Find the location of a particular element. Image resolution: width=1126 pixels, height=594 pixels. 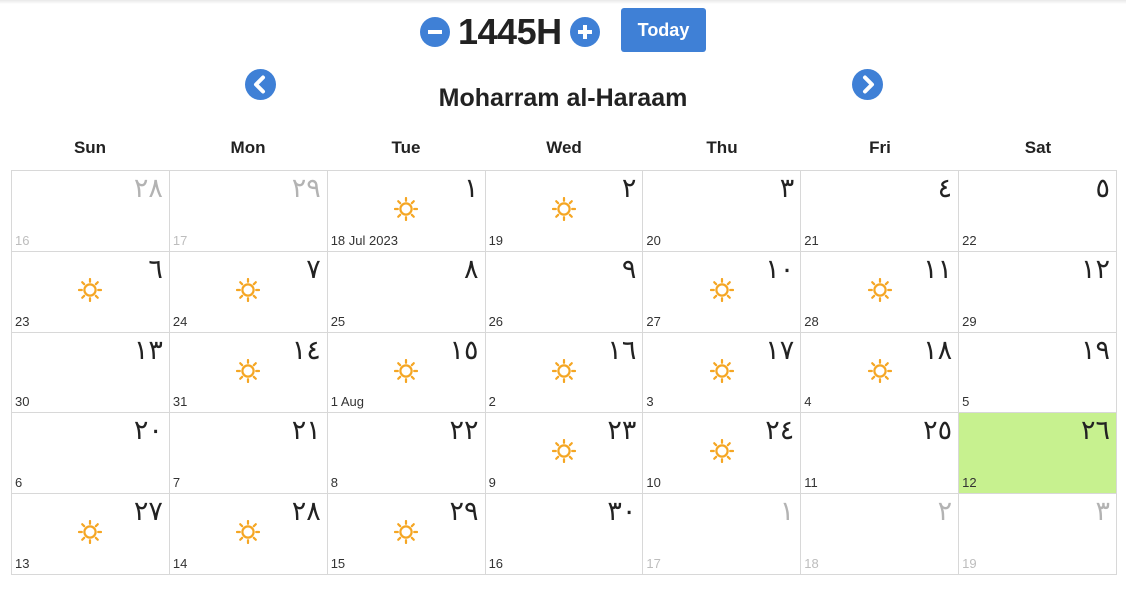

hijri-date: ٢ is located at coordinates (945, 512).